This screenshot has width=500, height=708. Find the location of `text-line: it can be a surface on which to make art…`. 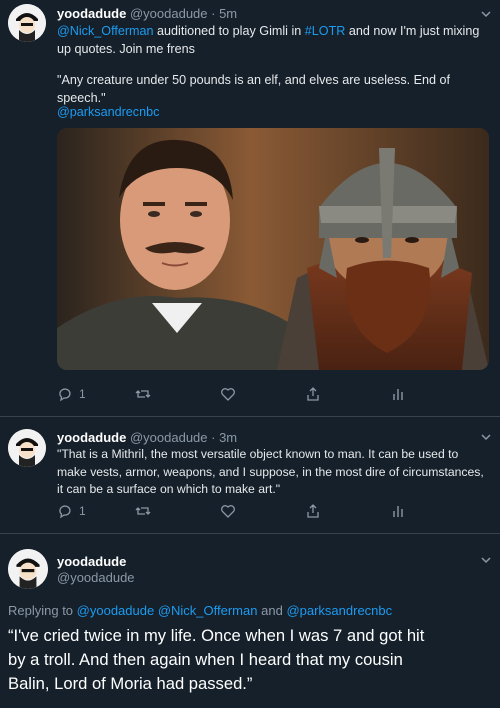

text-line: it can be a surface on which to make art… is located at coordinates (169, 489).